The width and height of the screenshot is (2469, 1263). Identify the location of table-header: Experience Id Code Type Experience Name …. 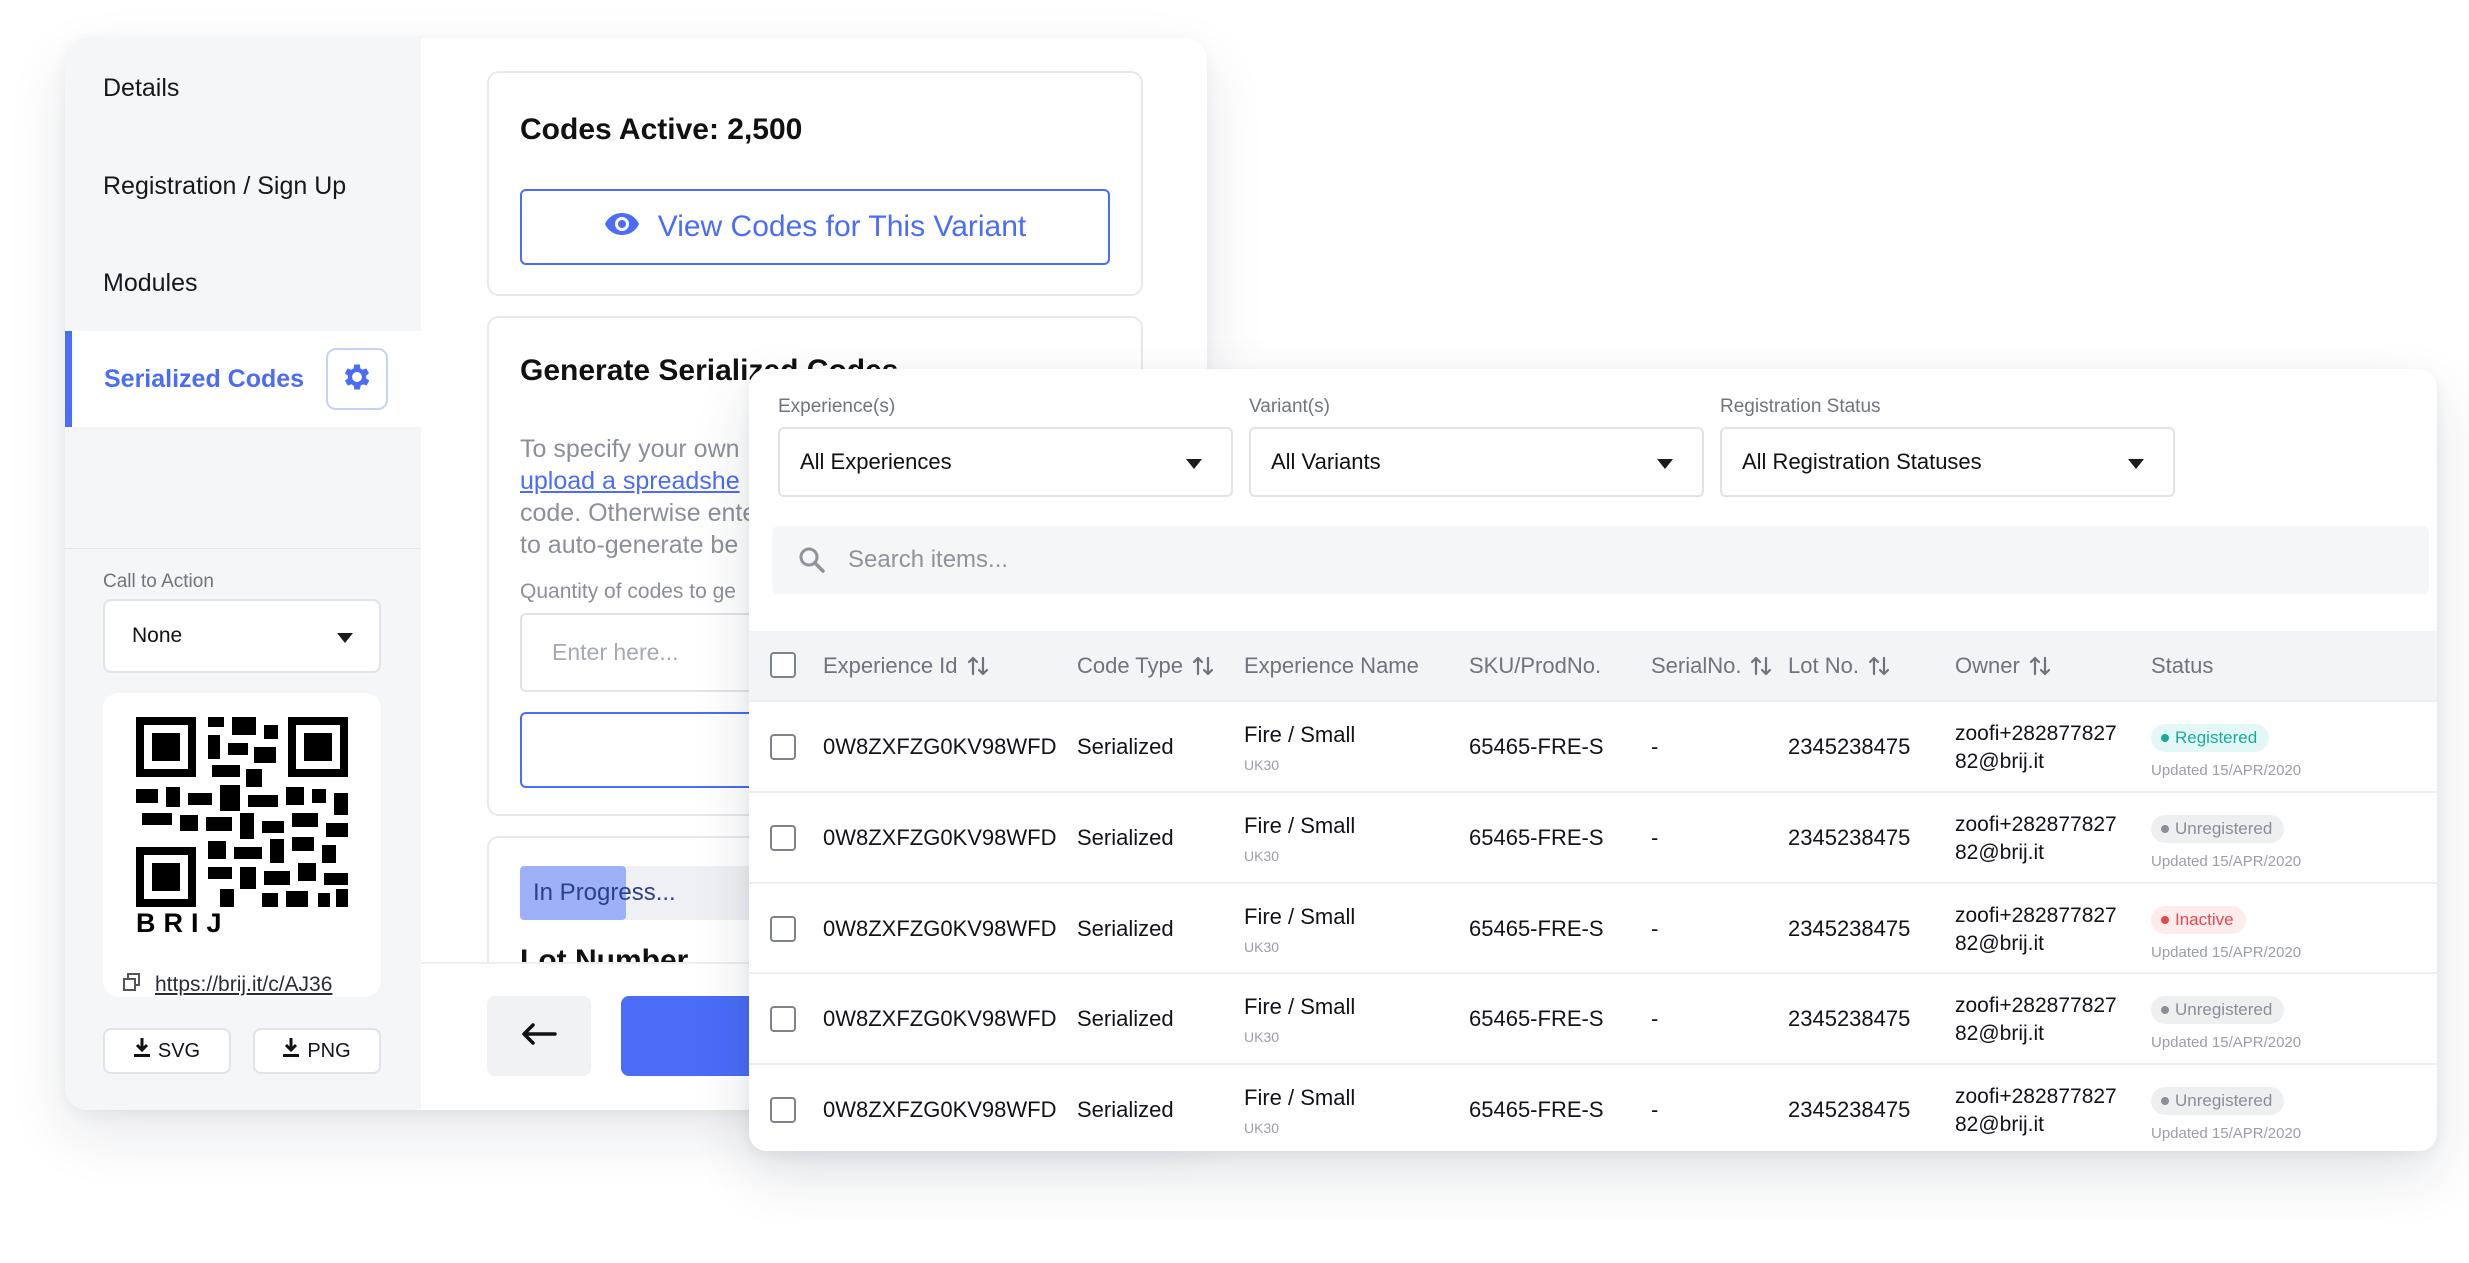
(1593, 665).